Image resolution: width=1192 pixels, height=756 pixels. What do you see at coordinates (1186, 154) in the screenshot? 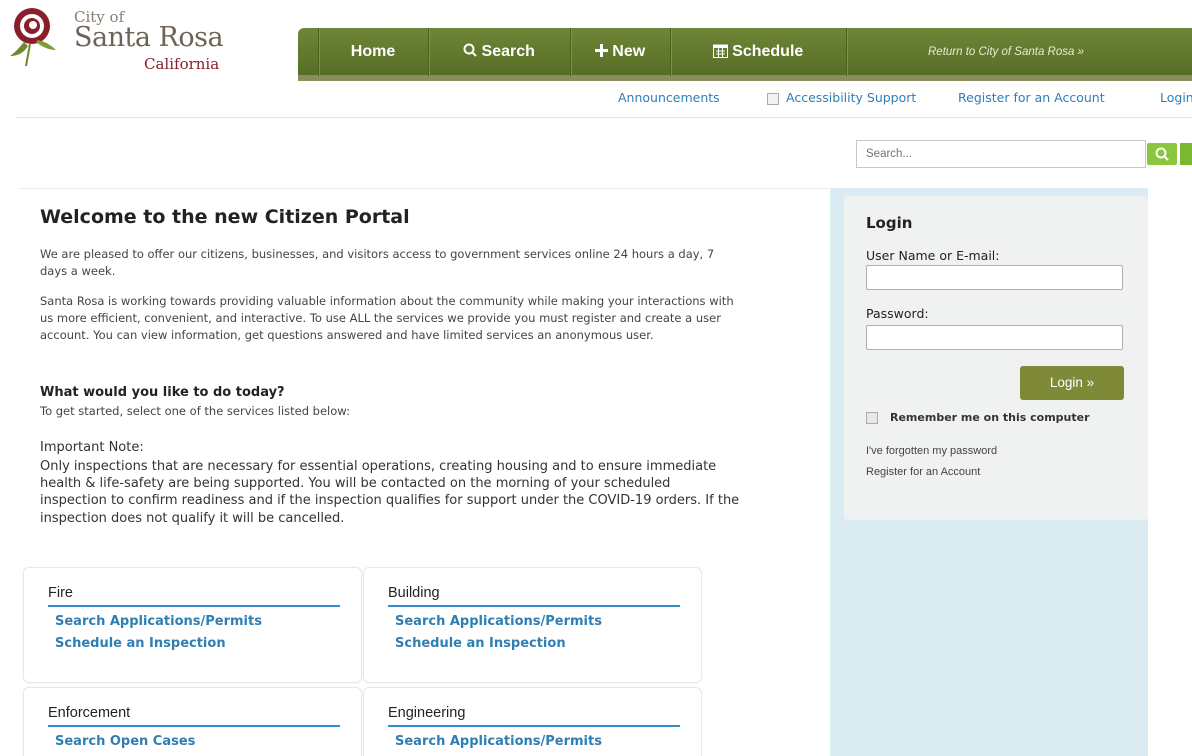
I see `search-options-button` at bounding box center [1186, 154].